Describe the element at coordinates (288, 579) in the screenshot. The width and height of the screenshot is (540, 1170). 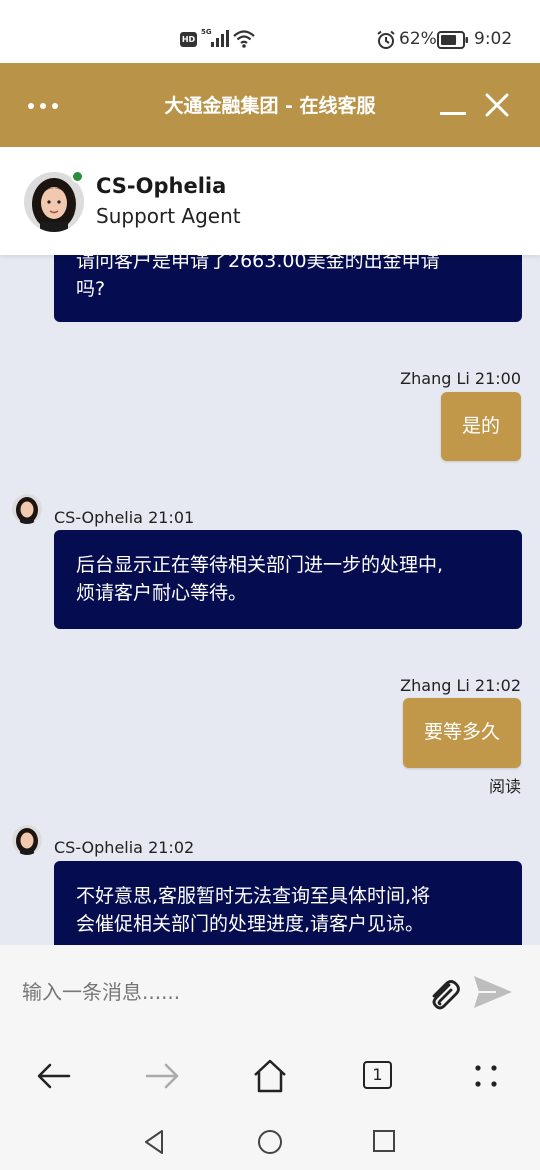
I see `agent-message-bubble: 后台显示正在等待相关部门进一步的处理中, 烦请客户耐心等待。` at that location.